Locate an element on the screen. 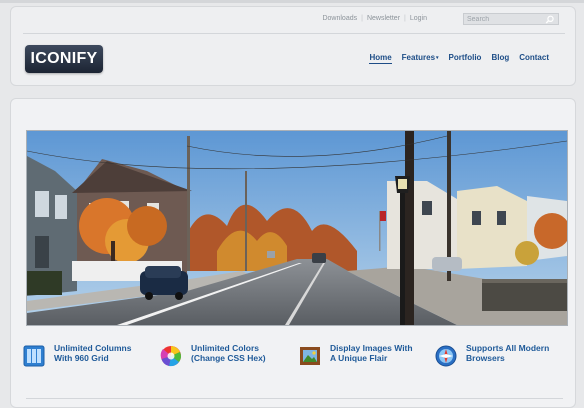 This screenshot has height=408, width=584. feature-images-text: Display Images With A Unique Flair is located at coordinates (371, 353).